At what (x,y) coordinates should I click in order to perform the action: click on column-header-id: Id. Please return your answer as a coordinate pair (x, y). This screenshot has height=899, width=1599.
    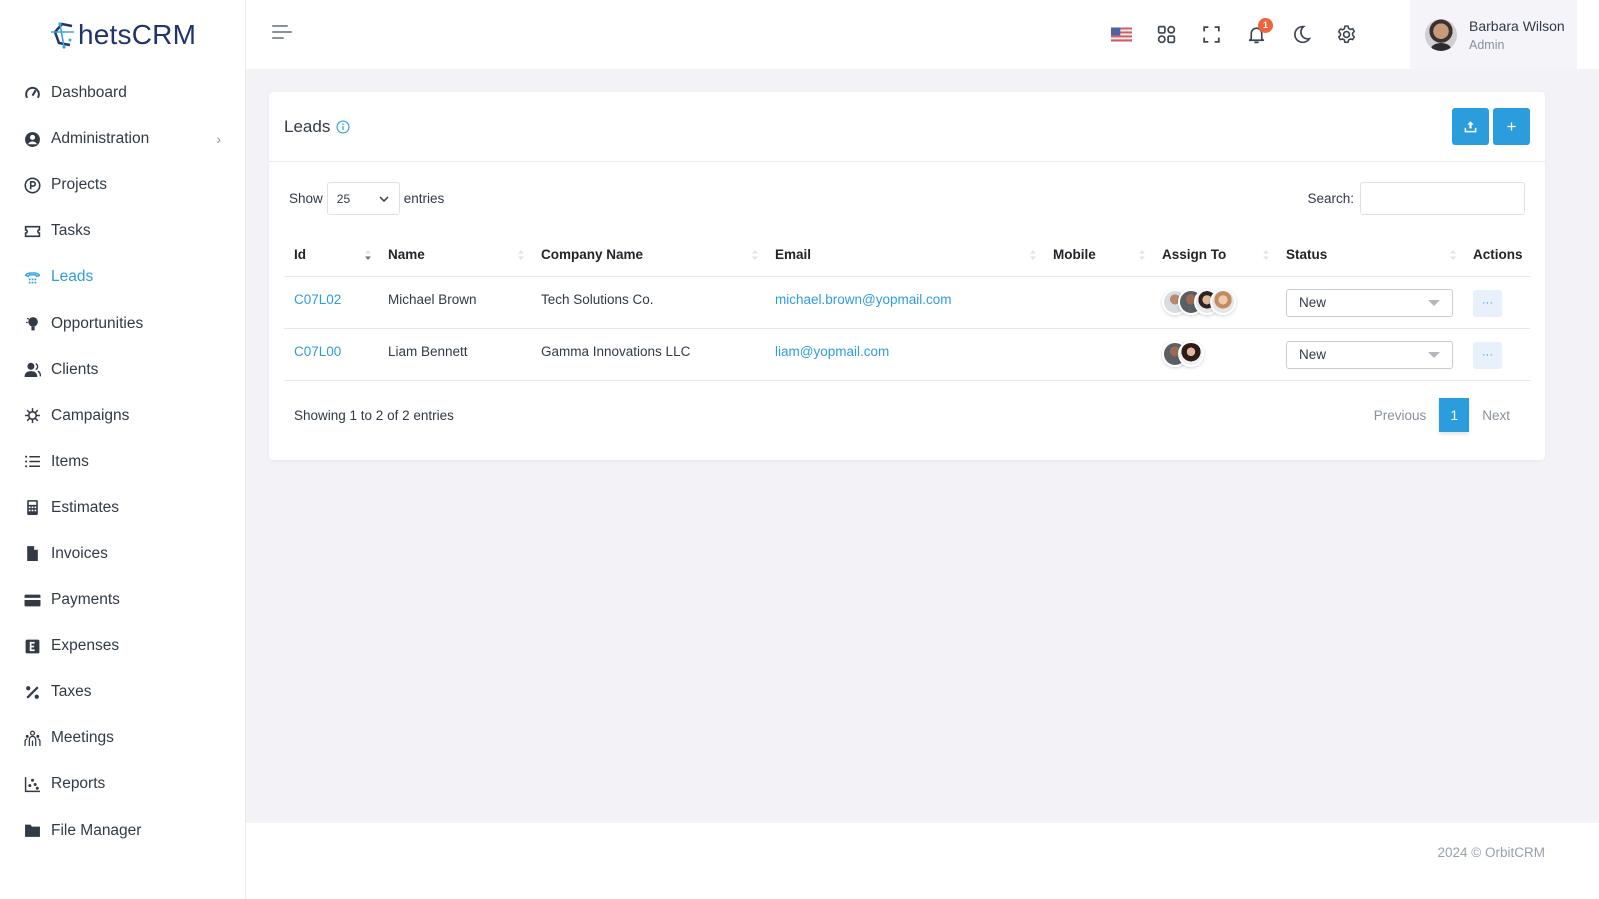
    Looking at the image, I should click on (331, 255).